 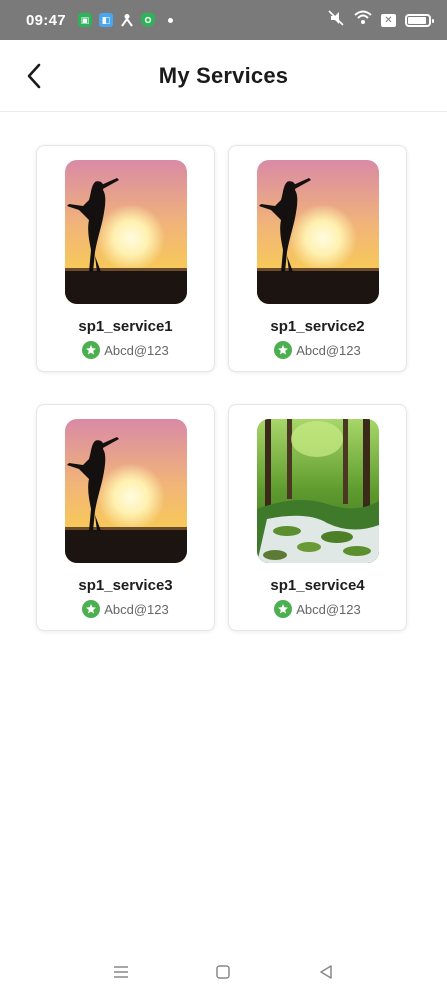 What do you see at coordinates (170, 20) in the screenshot?
I see `notification-dot` at bounding box center [170, 20].